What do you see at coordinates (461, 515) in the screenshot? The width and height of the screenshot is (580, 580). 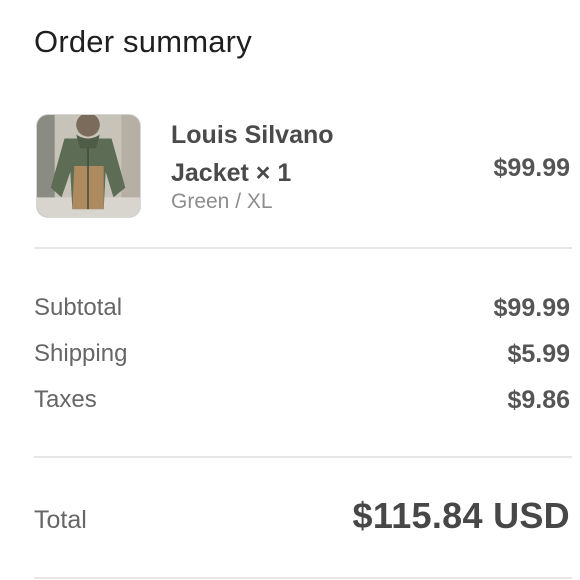 I see `total-value: $115.84 USD` at bounding box center [461, 515].